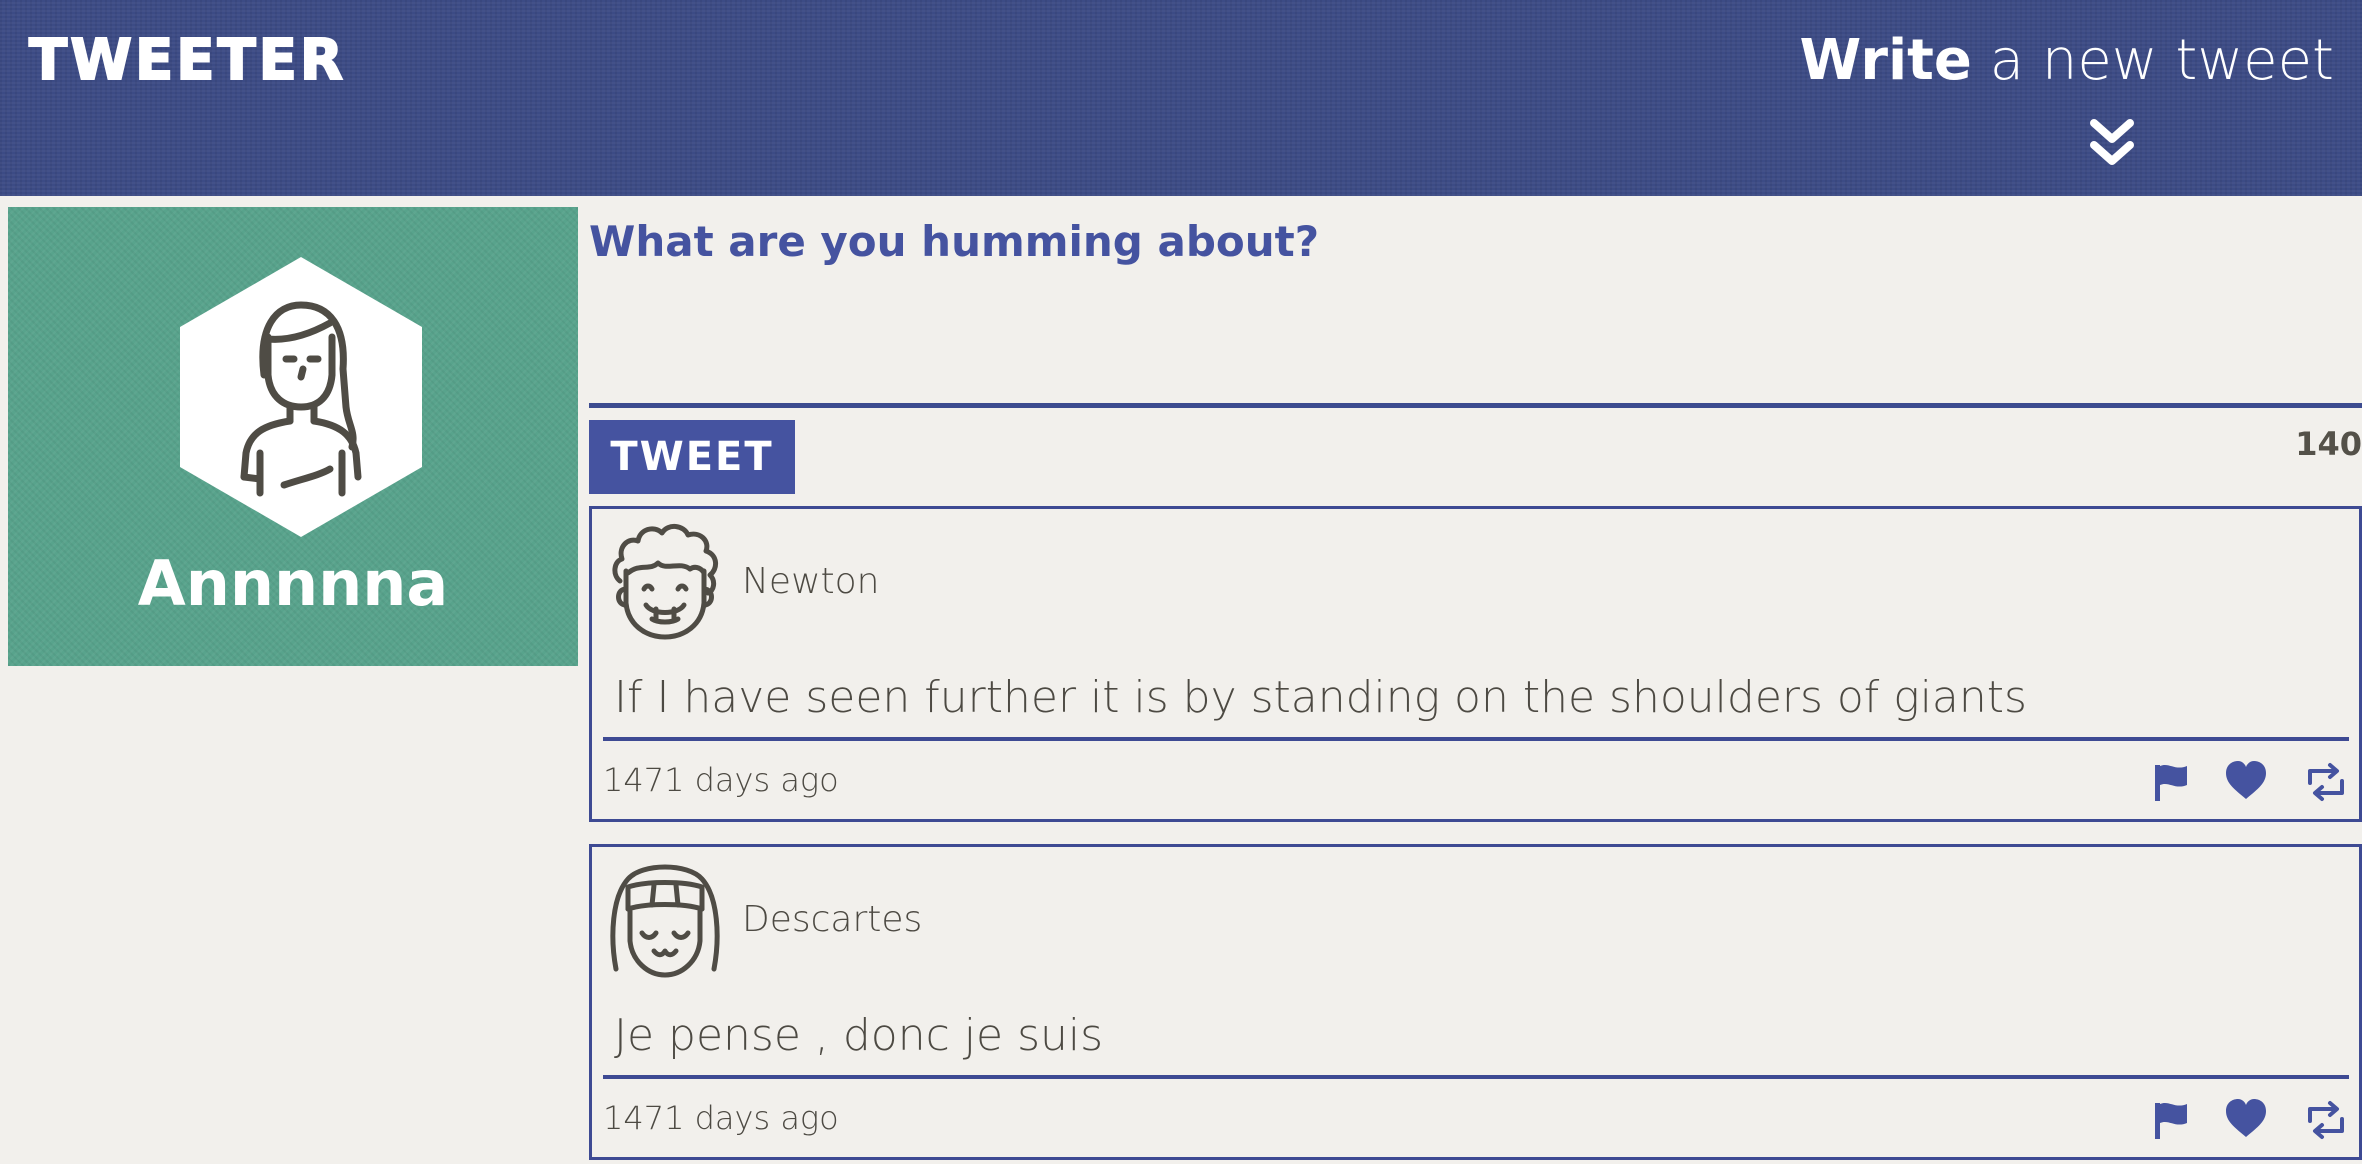 The width and height of the screenshot is (2362, 1164). What do you see at coordinates (2153, 60) in the screenshot?
I see `write-label-rest: a new tweet` at bounding box center [2153, 60].